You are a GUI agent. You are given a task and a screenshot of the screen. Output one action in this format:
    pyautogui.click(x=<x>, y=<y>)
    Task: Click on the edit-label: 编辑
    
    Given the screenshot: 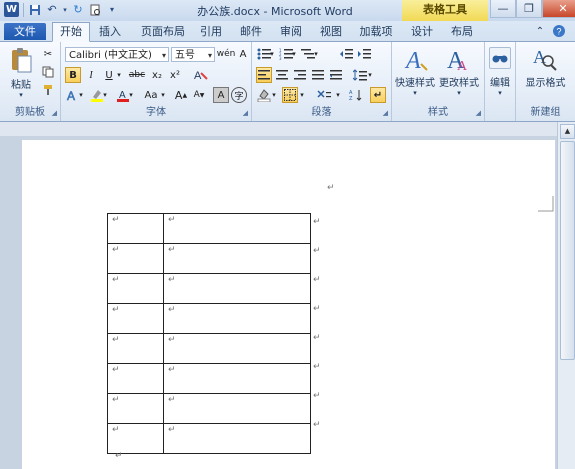 What is the action you would take?
    pyautogui.click(x=500, y=81)
    